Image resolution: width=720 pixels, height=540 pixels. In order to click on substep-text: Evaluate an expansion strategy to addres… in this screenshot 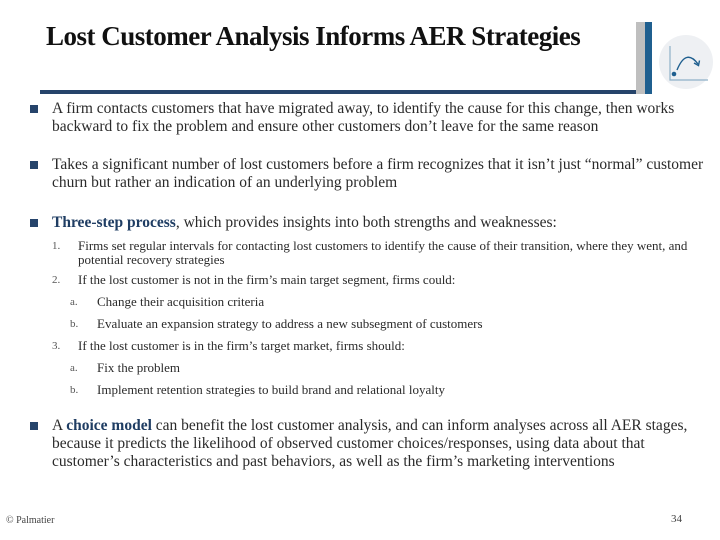, I will do `click(290, 323)`.